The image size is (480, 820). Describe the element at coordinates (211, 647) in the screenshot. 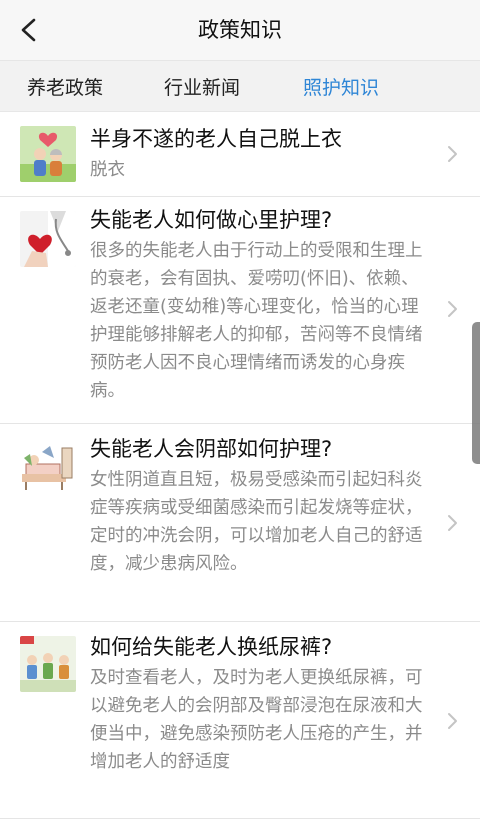

I see `article-title: 如何给失能老人换纸尿裤?` at that location.